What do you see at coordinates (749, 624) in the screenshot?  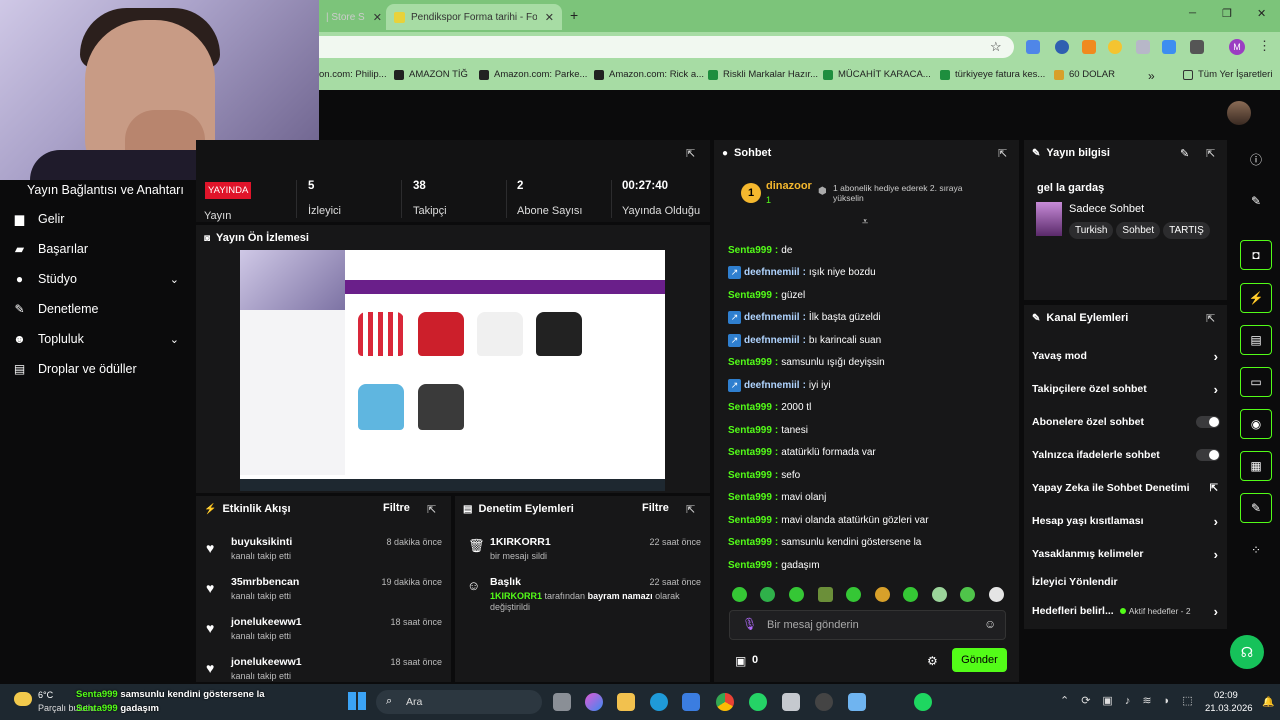 I see `microphone-icon: 🎙` at bounding box center [749, 624].